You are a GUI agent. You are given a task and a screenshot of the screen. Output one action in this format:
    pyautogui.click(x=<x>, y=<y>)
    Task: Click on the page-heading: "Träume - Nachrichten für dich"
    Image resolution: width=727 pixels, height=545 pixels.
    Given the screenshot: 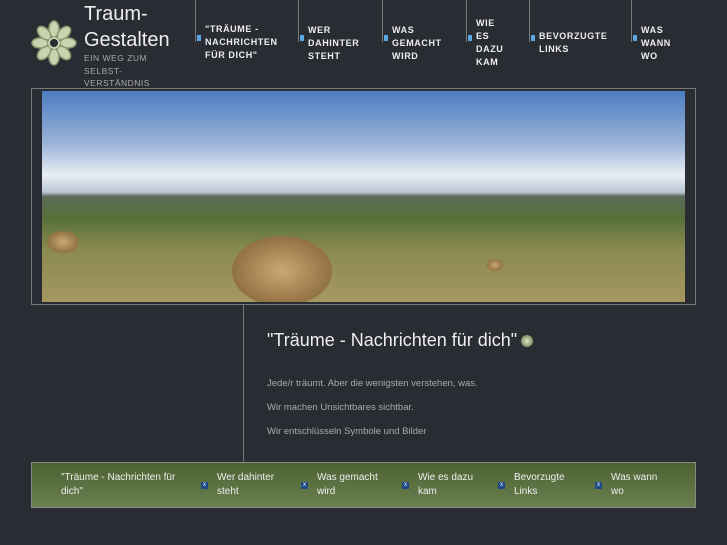 What is the action you would take?
    pyautogui.click(x=400, y=340)
    